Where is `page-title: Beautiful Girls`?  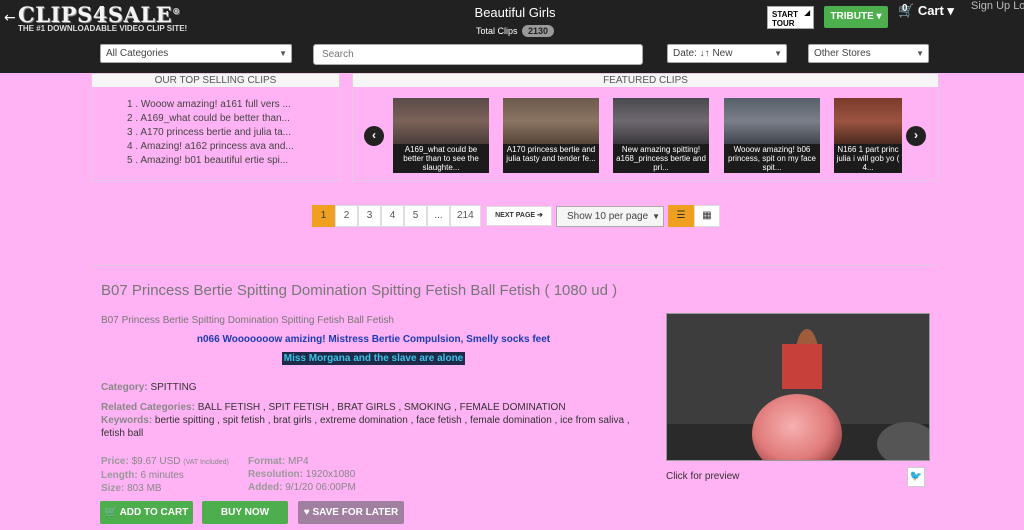
page-title: Beautiful Girls is located at coordinates (515, 12).